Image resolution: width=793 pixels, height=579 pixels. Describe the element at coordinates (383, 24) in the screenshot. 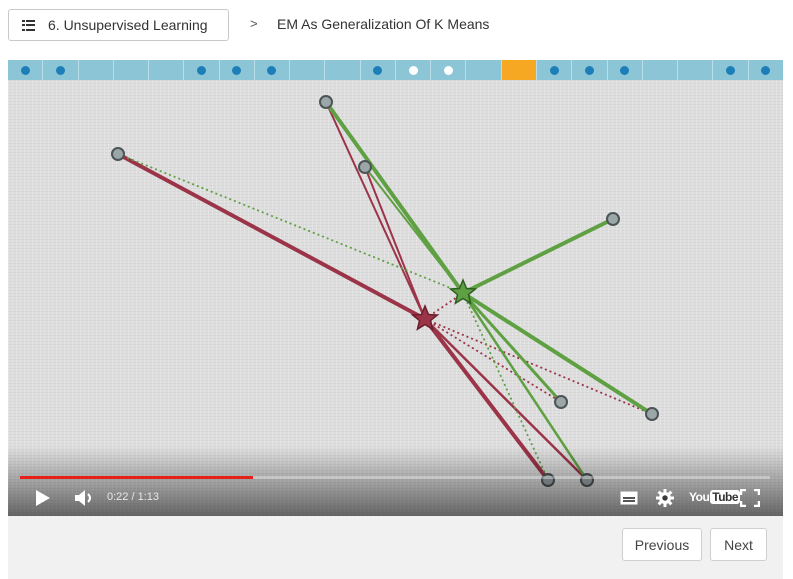

I see `page-title: EM As Generalization Of K Means` at that location.